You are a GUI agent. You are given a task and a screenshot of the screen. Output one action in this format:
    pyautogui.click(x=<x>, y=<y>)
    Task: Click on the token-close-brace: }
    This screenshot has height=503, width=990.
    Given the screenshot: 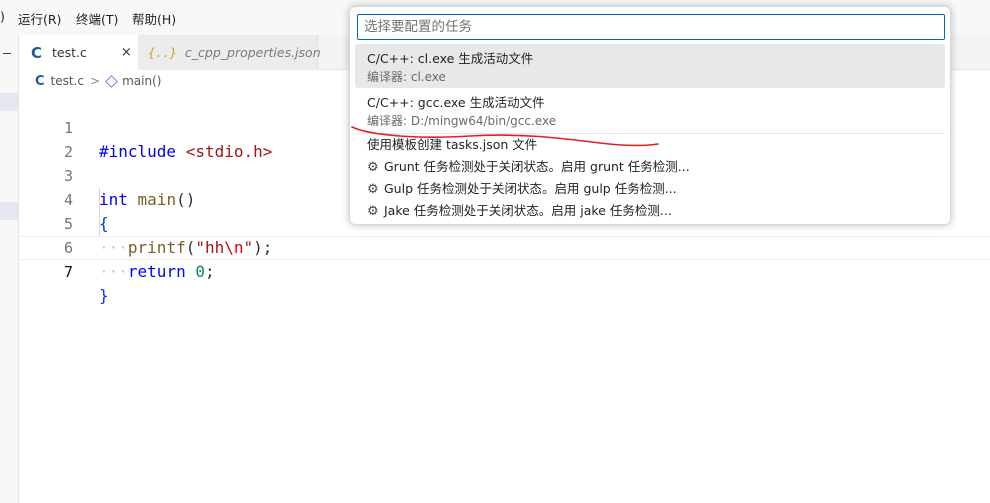 What is the action you would take?
    pyautogui.click(x=104, y=295)
    